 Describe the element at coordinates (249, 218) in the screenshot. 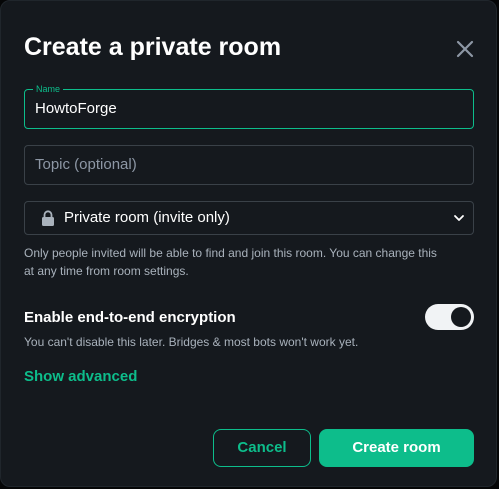

I see `visibility-dropdown: Private room (invite only)` at that location.